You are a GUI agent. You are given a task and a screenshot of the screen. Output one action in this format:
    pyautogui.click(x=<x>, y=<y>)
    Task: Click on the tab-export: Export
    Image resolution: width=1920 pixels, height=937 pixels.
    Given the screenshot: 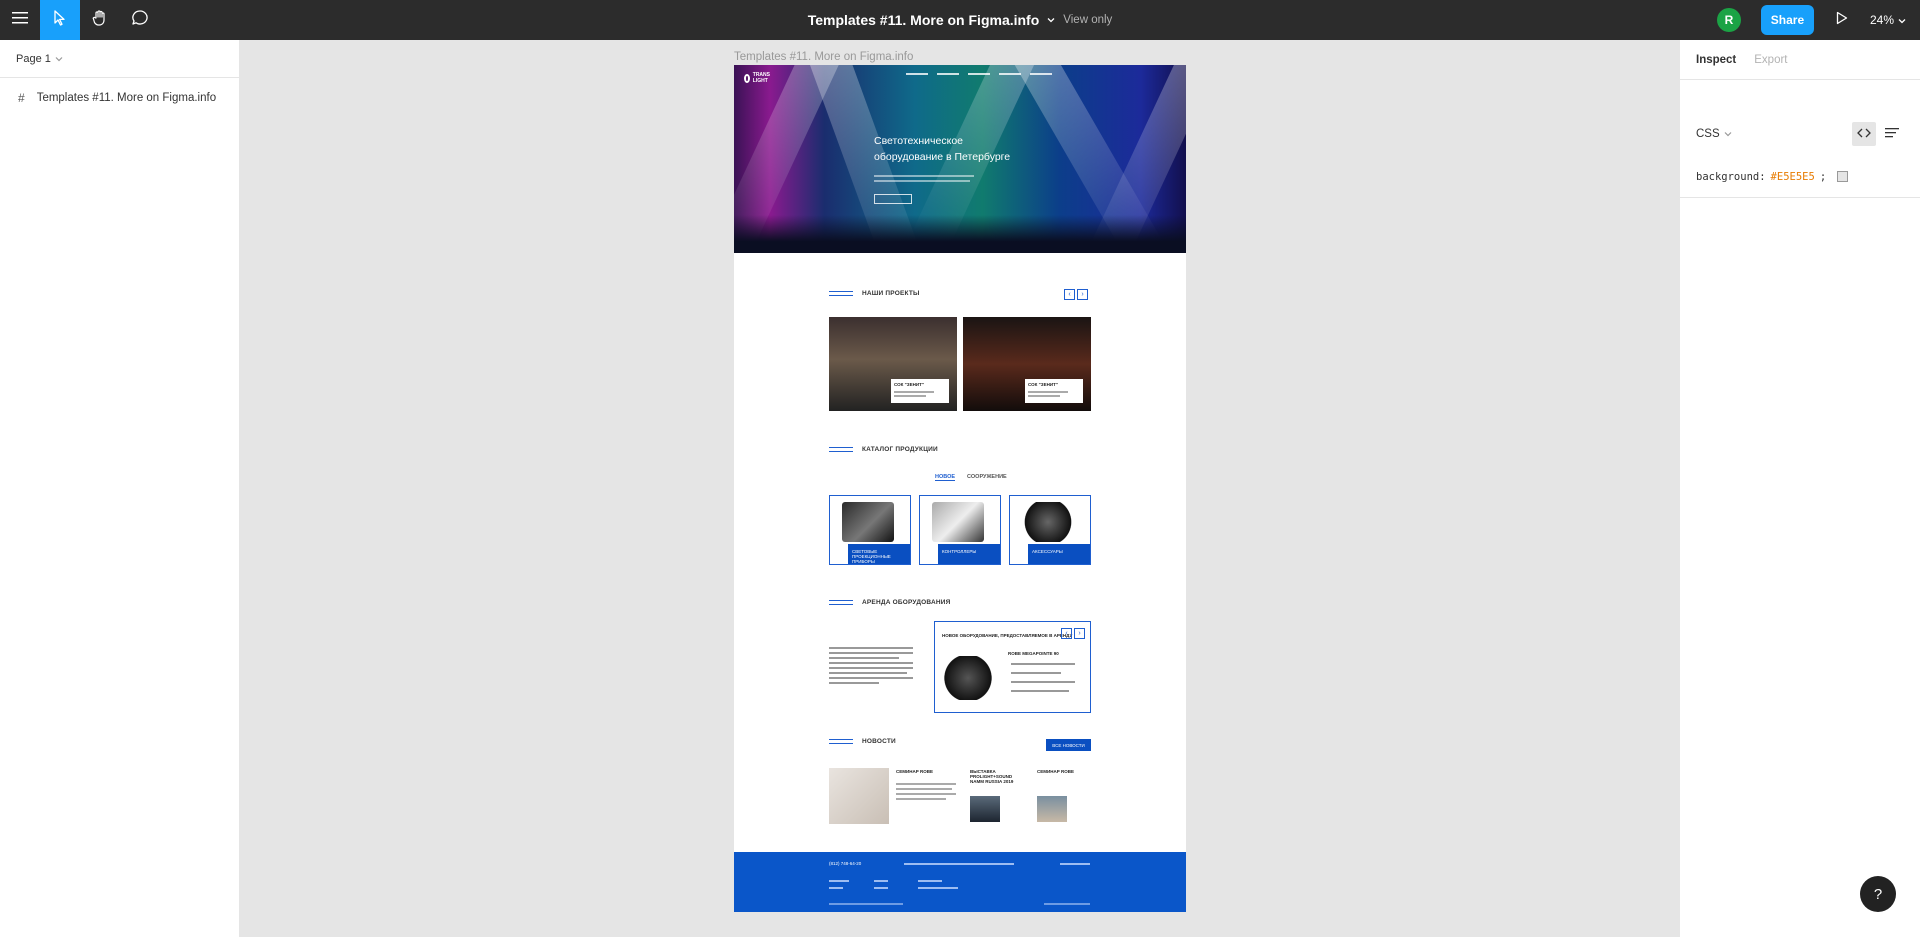 What is the action you would take?
    pyautogui.click(x=1770, y=60)
    